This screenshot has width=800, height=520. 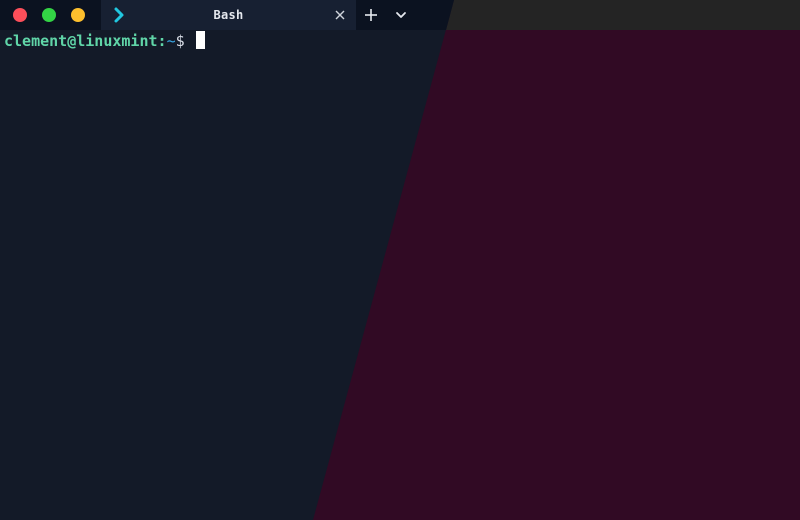 What do you see at coordinates (340, 15) in the screenshot?
I see `tab-close-icon` at bounding box center [340, 15].